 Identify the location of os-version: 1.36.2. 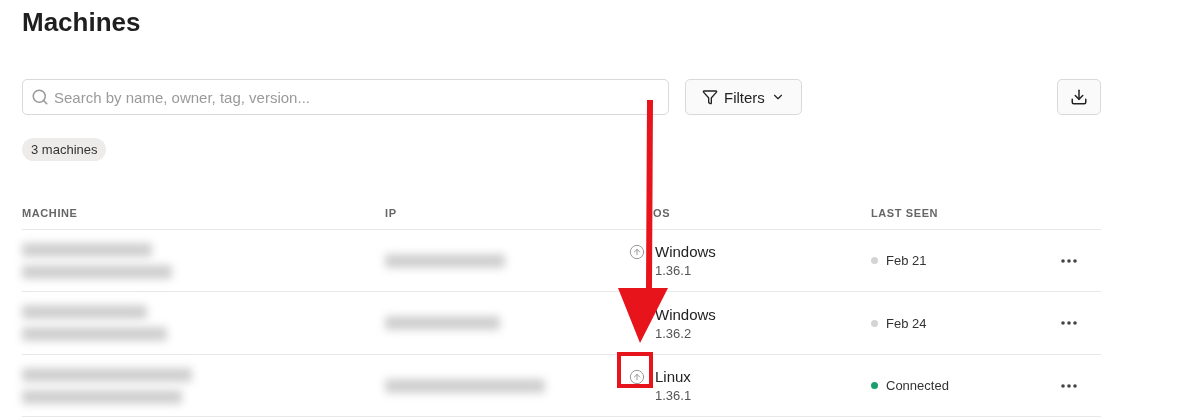
(674, 333).